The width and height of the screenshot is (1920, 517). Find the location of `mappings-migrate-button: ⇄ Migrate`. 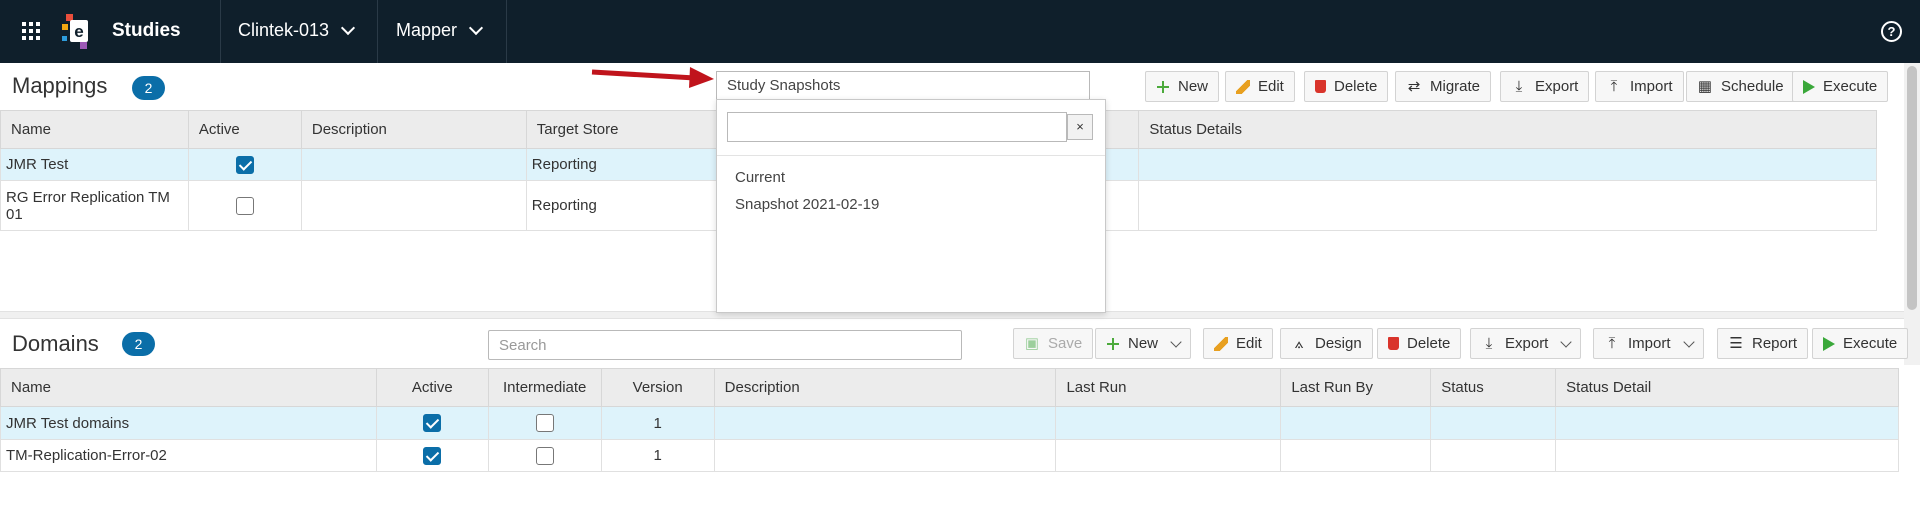

mappings-migrate-button: ⇄ Migrate is located at coordinates (1443, 86).